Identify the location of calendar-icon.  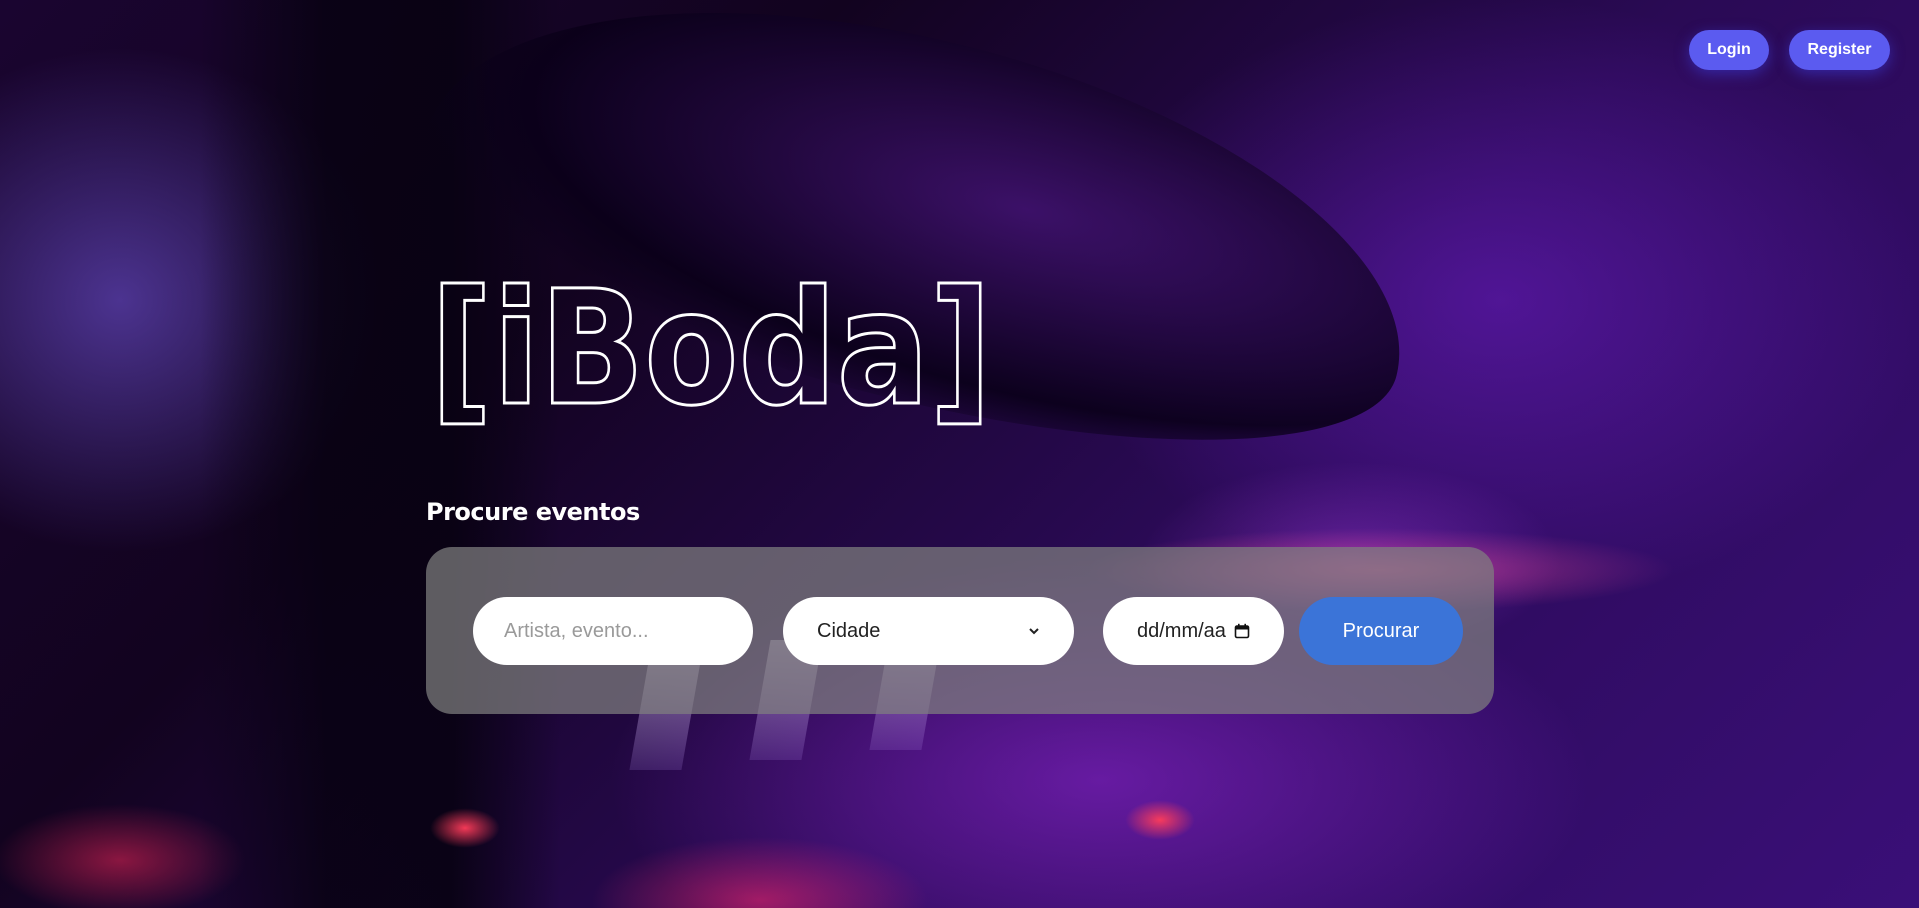
(1242, 631).